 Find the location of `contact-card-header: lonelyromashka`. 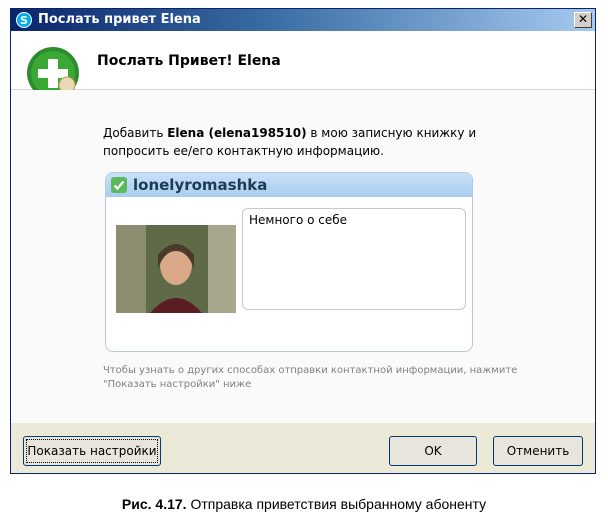

contact-card-header: lonelyromashka is located at coordinates (289, 185).